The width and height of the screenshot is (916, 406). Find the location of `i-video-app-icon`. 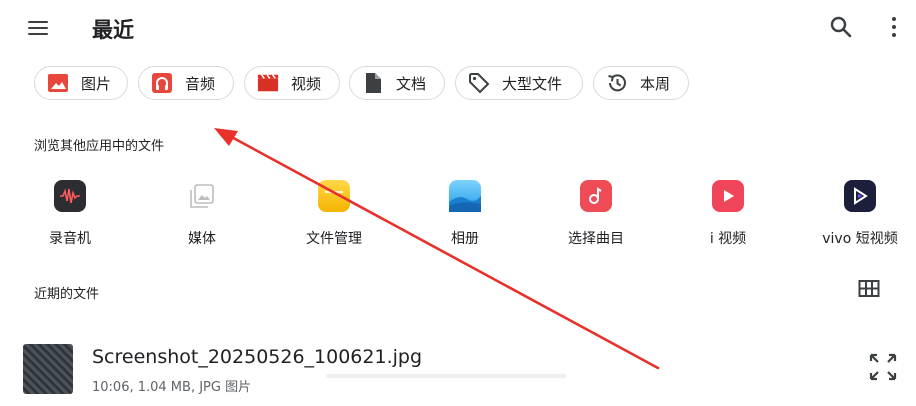

i-video-app-icon is located at coordinates (728, 196).